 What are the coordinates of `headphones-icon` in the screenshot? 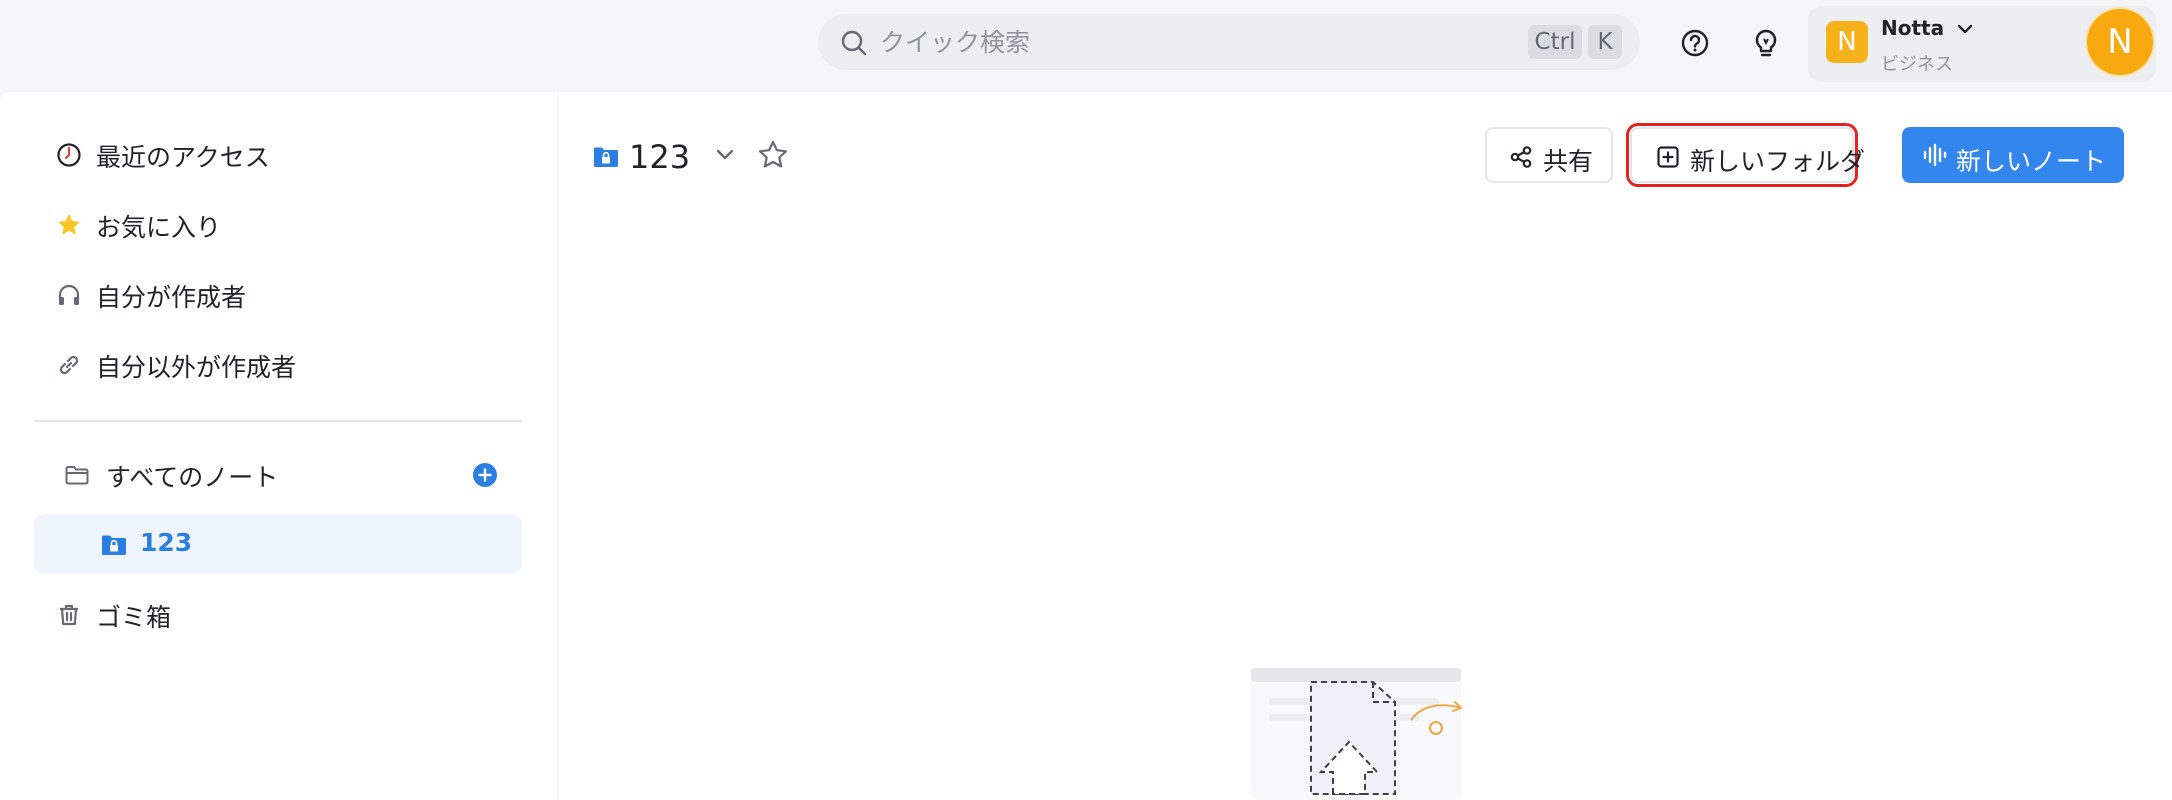 It's located at (69, 295).